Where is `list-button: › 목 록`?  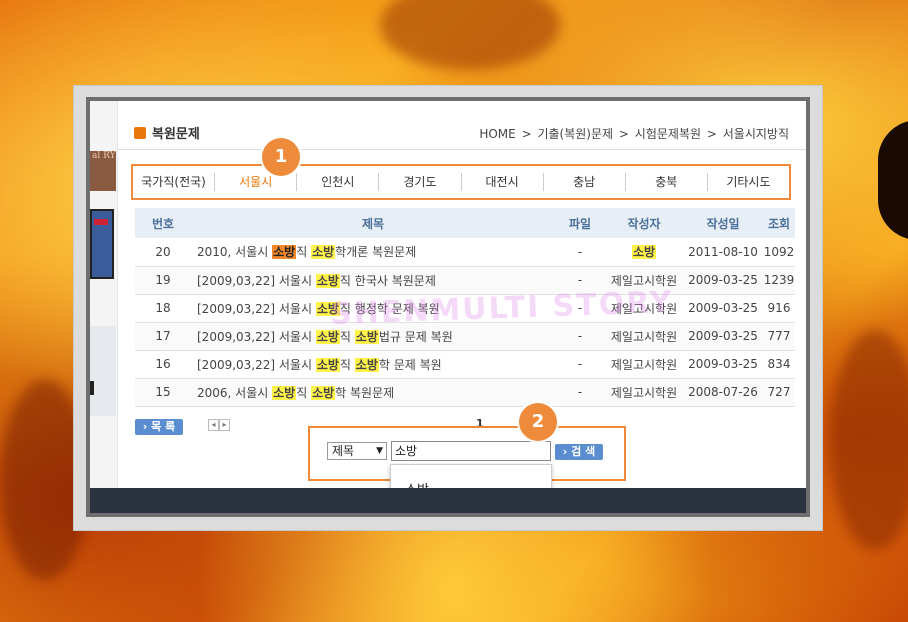 list-button: › 목 록 is located at coordinates (159, 427).